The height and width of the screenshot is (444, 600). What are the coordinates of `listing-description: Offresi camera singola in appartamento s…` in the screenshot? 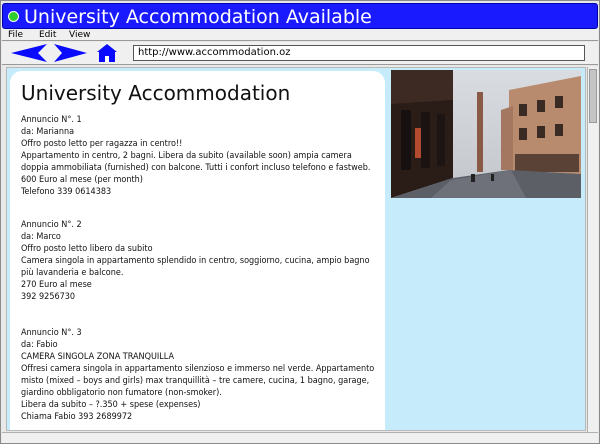 It's located at (198, 369).